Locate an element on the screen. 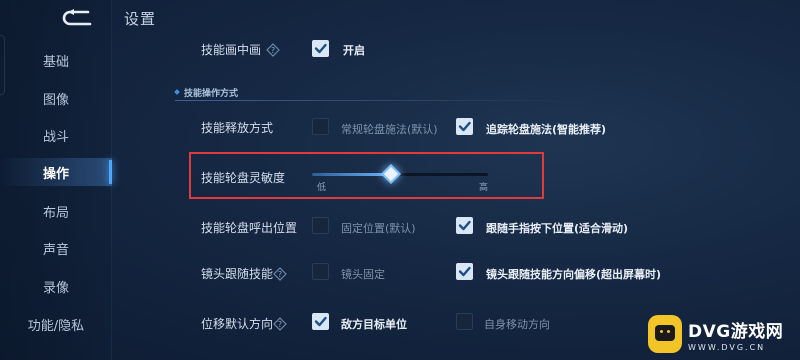 The height and width of the screenshot is (360, 800). cast-mode-tracking-checkbox is located at coordinates (464, 126).